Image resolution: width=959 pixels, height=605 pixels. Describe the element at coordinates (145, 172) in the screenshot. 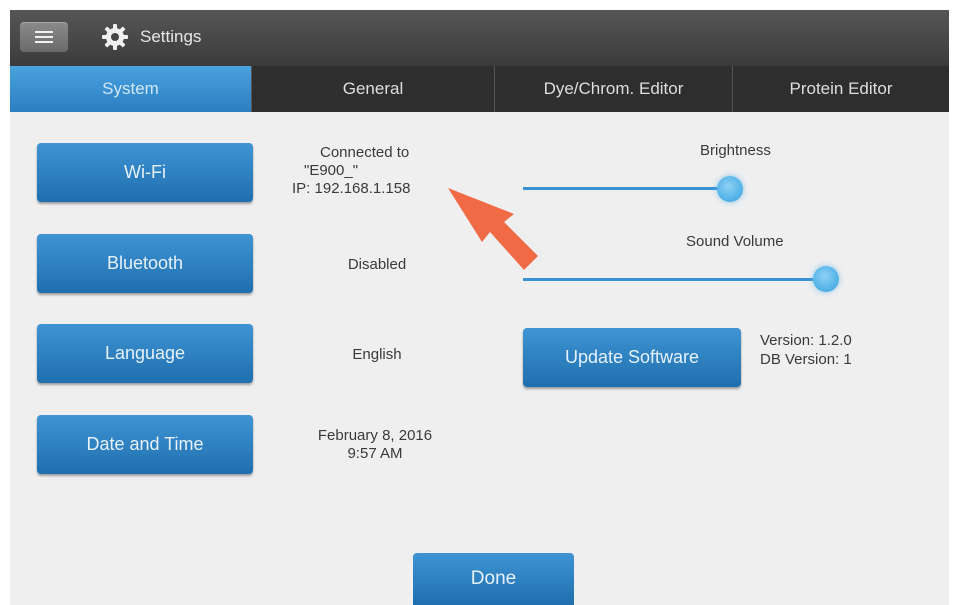

I see `wifi-button: Wi-Fi` at that location.